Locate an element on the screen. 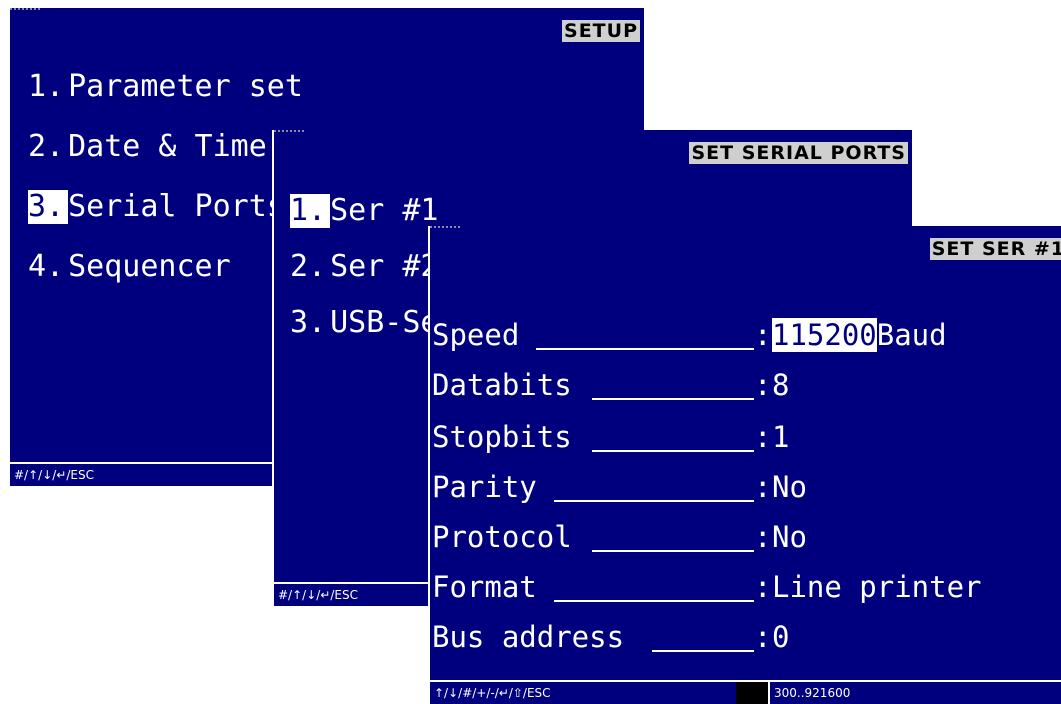  setup-item-label: Parameter set is located at coordinates (185, 86).